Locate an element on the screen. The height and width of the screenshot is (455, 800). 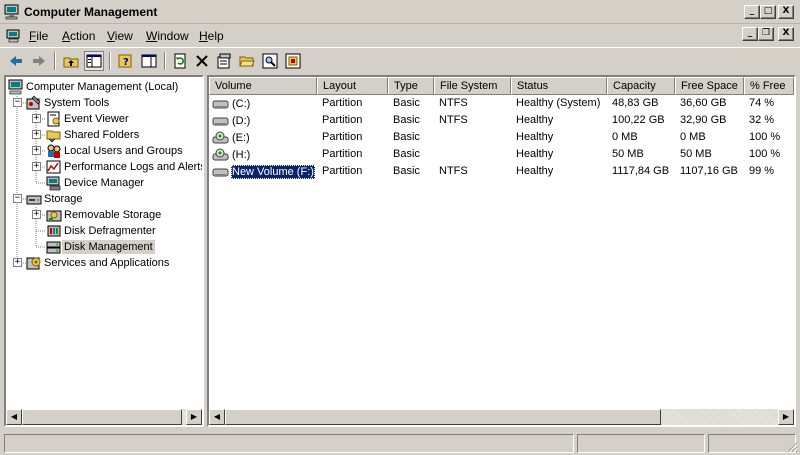
services-applications-icon is located at coordinates (33, 263).